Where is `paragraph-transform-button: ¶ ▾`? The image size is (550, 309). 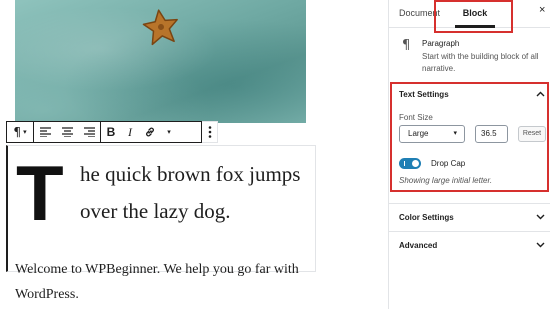 paragraph-transform-button: ¶ ▾ is located at coordinates (20, 132).